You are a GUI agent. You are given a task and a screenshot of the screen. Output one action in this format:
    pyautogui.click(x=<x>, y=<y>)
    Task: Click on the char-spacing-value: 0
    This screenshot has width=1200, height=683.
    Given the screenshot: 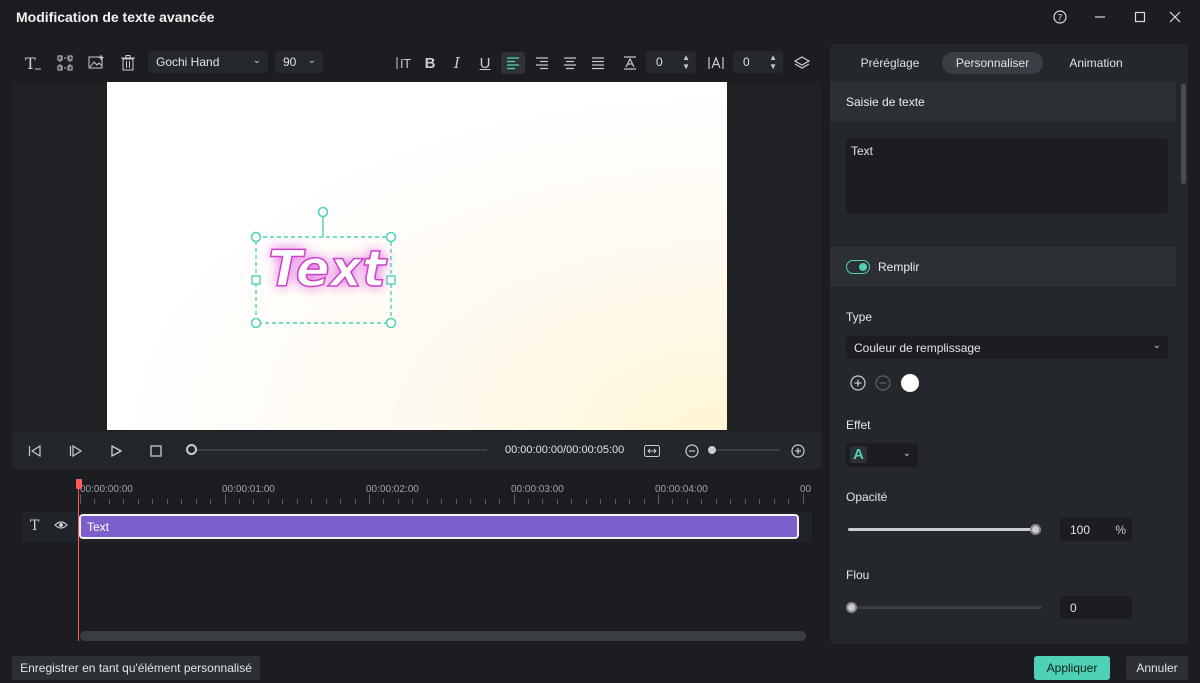 What is the action you would take?
    pyautogui.click(x=746, y=62)
    